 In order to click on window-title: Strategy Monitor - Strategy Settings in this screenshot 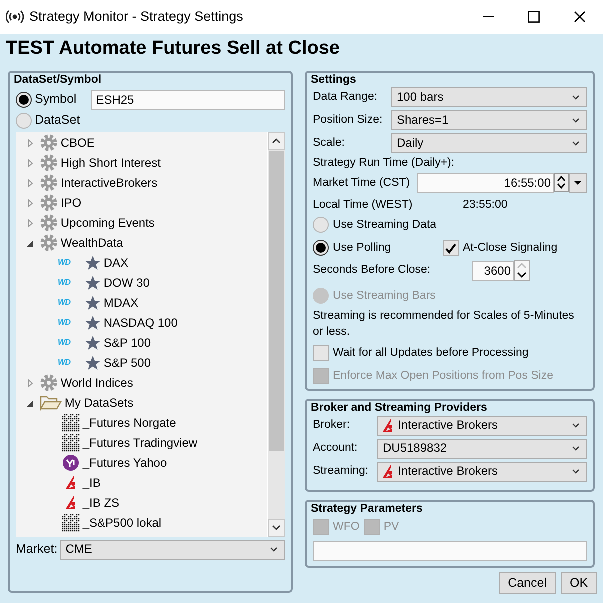, I will do `click(137, 17)`.